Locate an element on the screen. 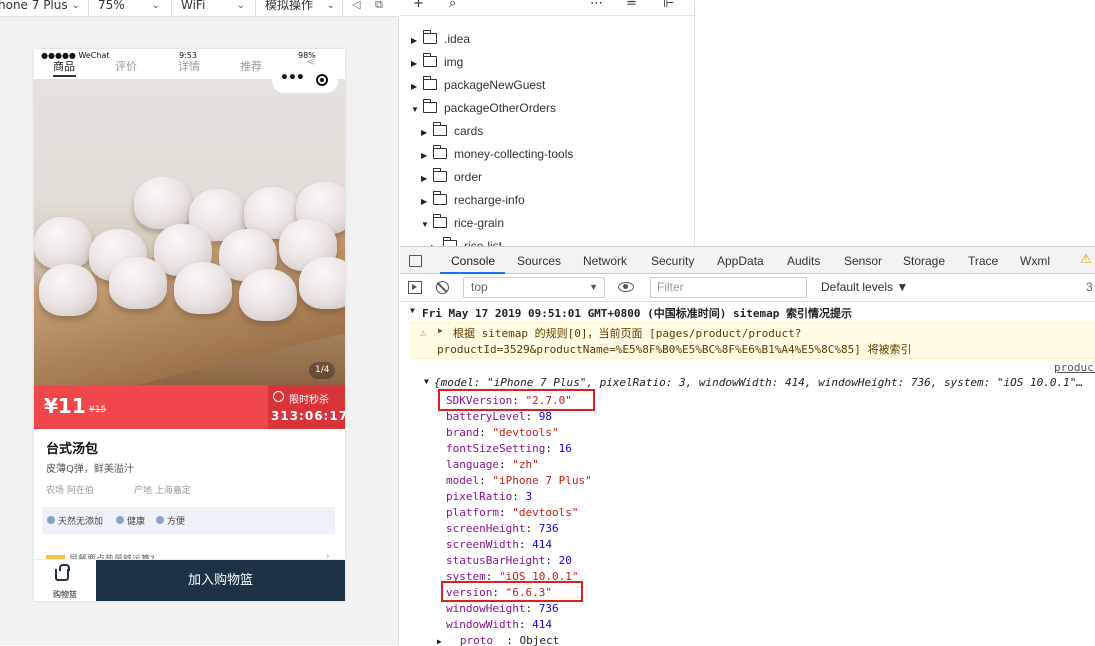  tab-recommend: 推荐 is located at coordinates (251, 66).